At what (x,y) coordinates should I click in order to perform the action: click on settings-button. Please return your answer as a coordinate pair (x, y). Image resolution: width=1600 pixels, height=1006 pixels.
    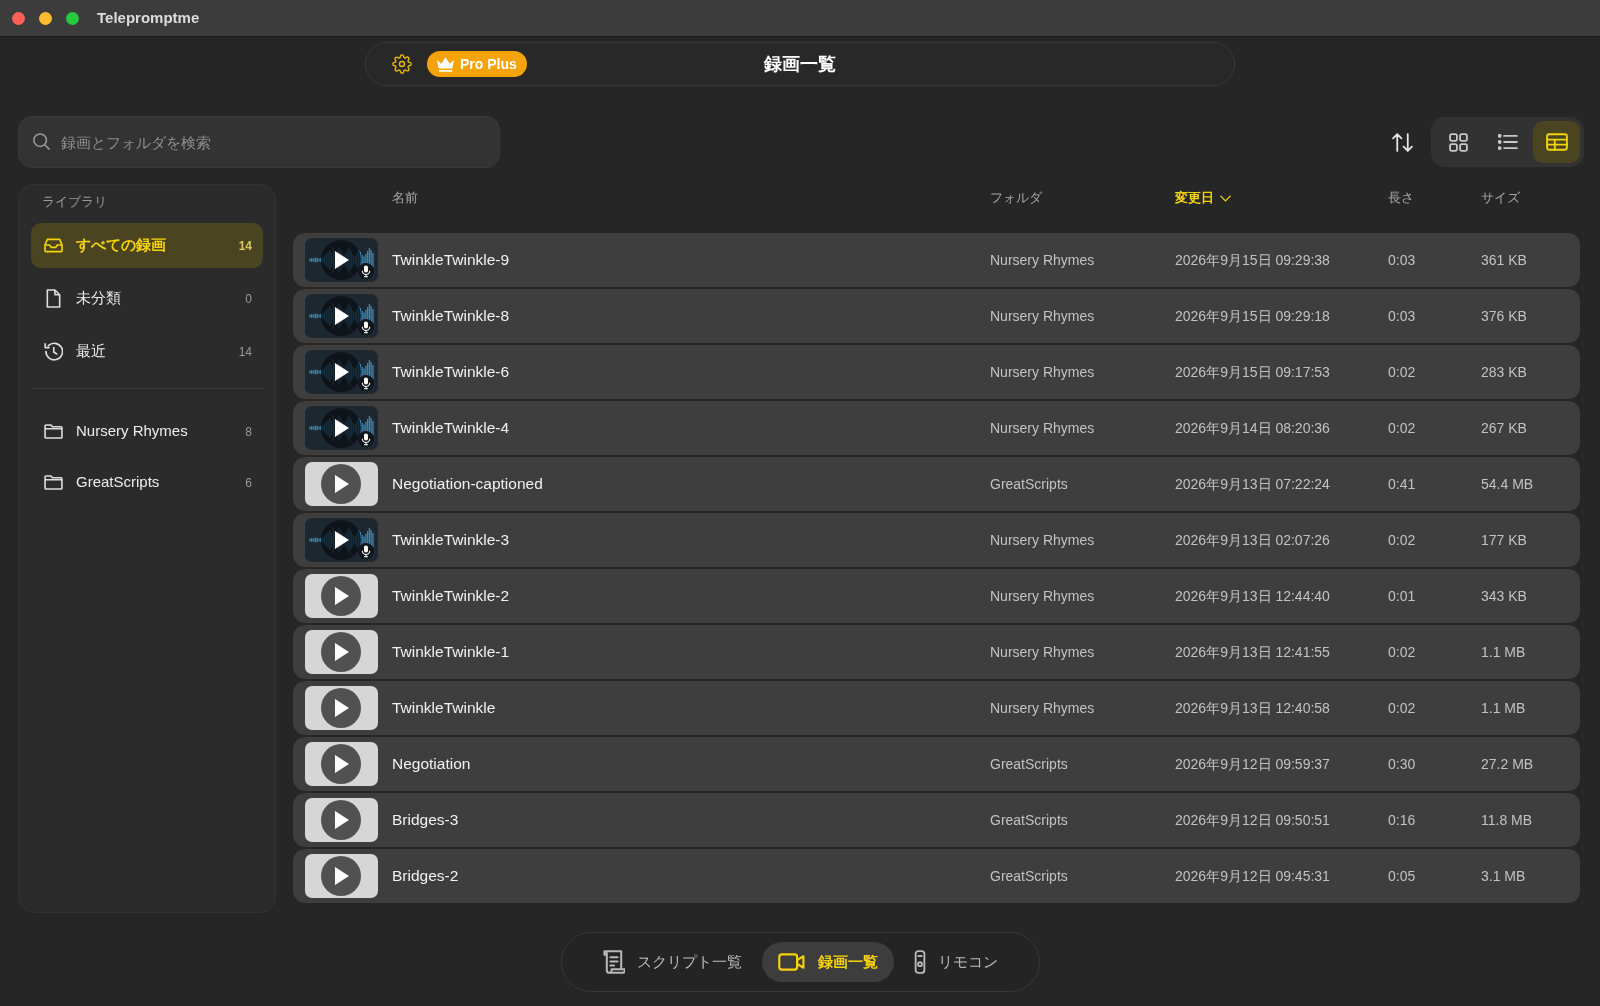
    Looking at the image, I should click on (402, 64).